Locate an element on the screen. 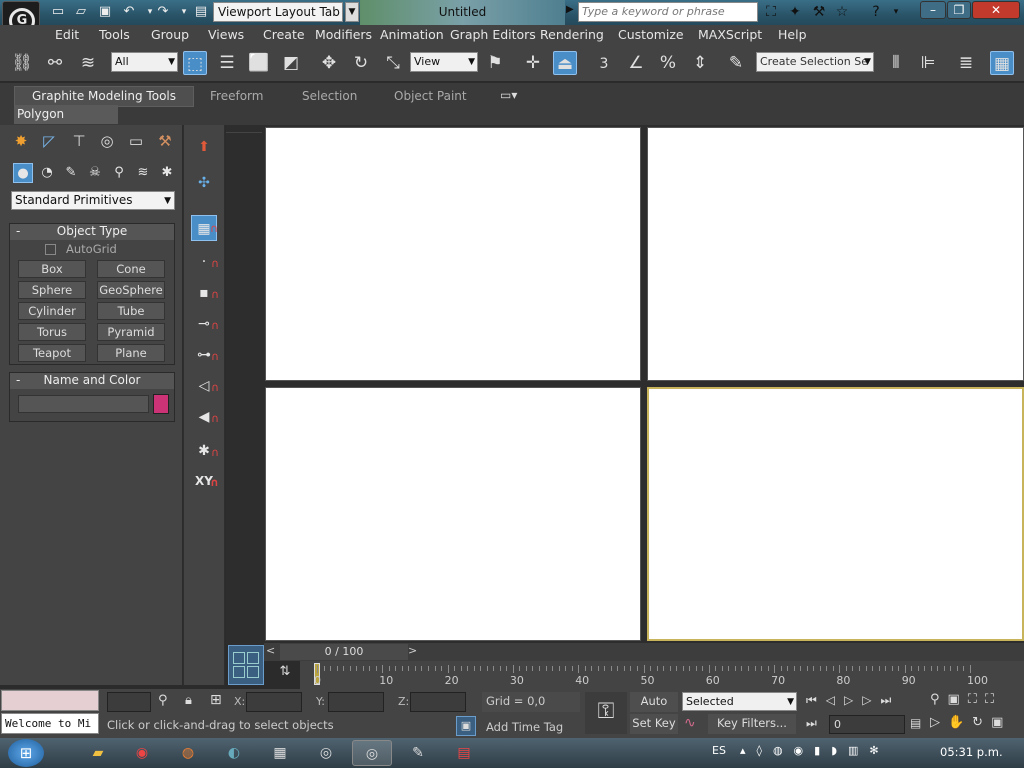  menu-customize: Customize is located at coordinates (651, 35).